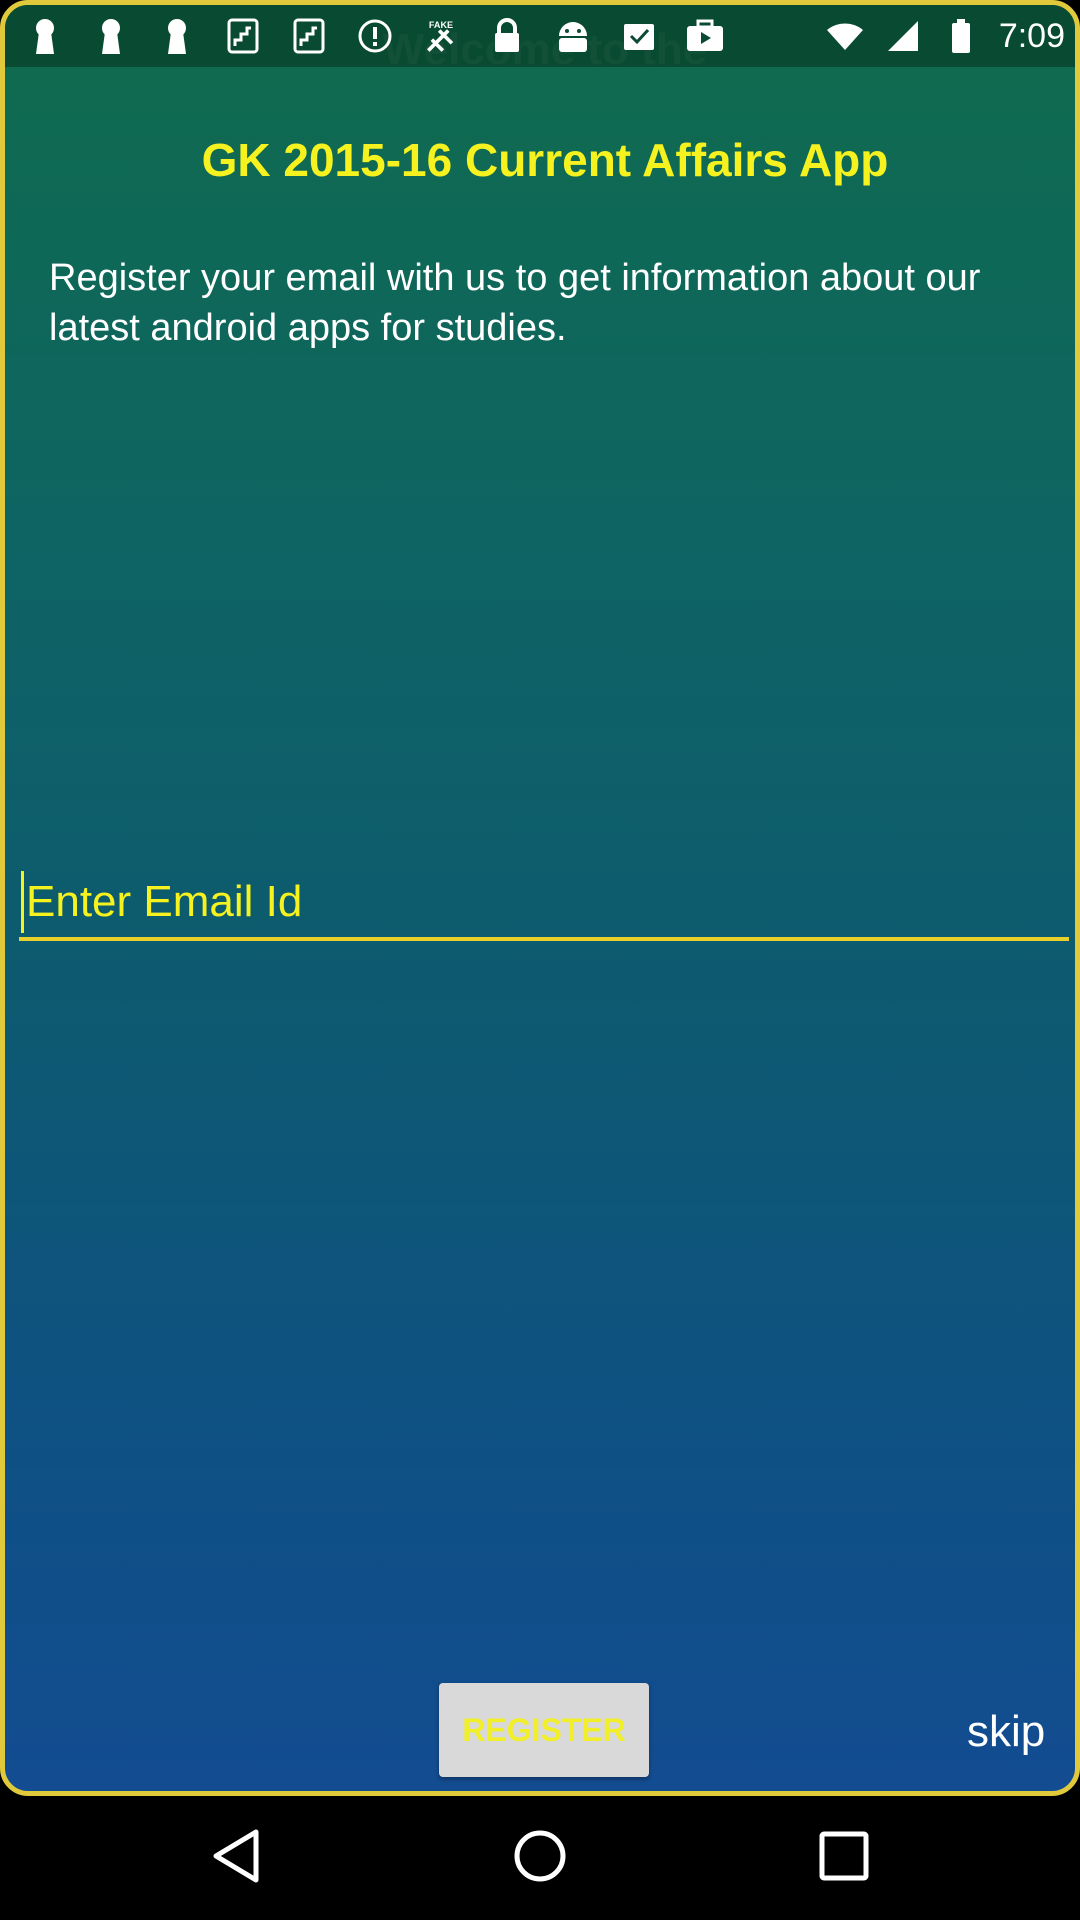  Describe the element at coordinates (441, 36) in the screenshot. I see `fake-gps-icon: FAKE` at that location.